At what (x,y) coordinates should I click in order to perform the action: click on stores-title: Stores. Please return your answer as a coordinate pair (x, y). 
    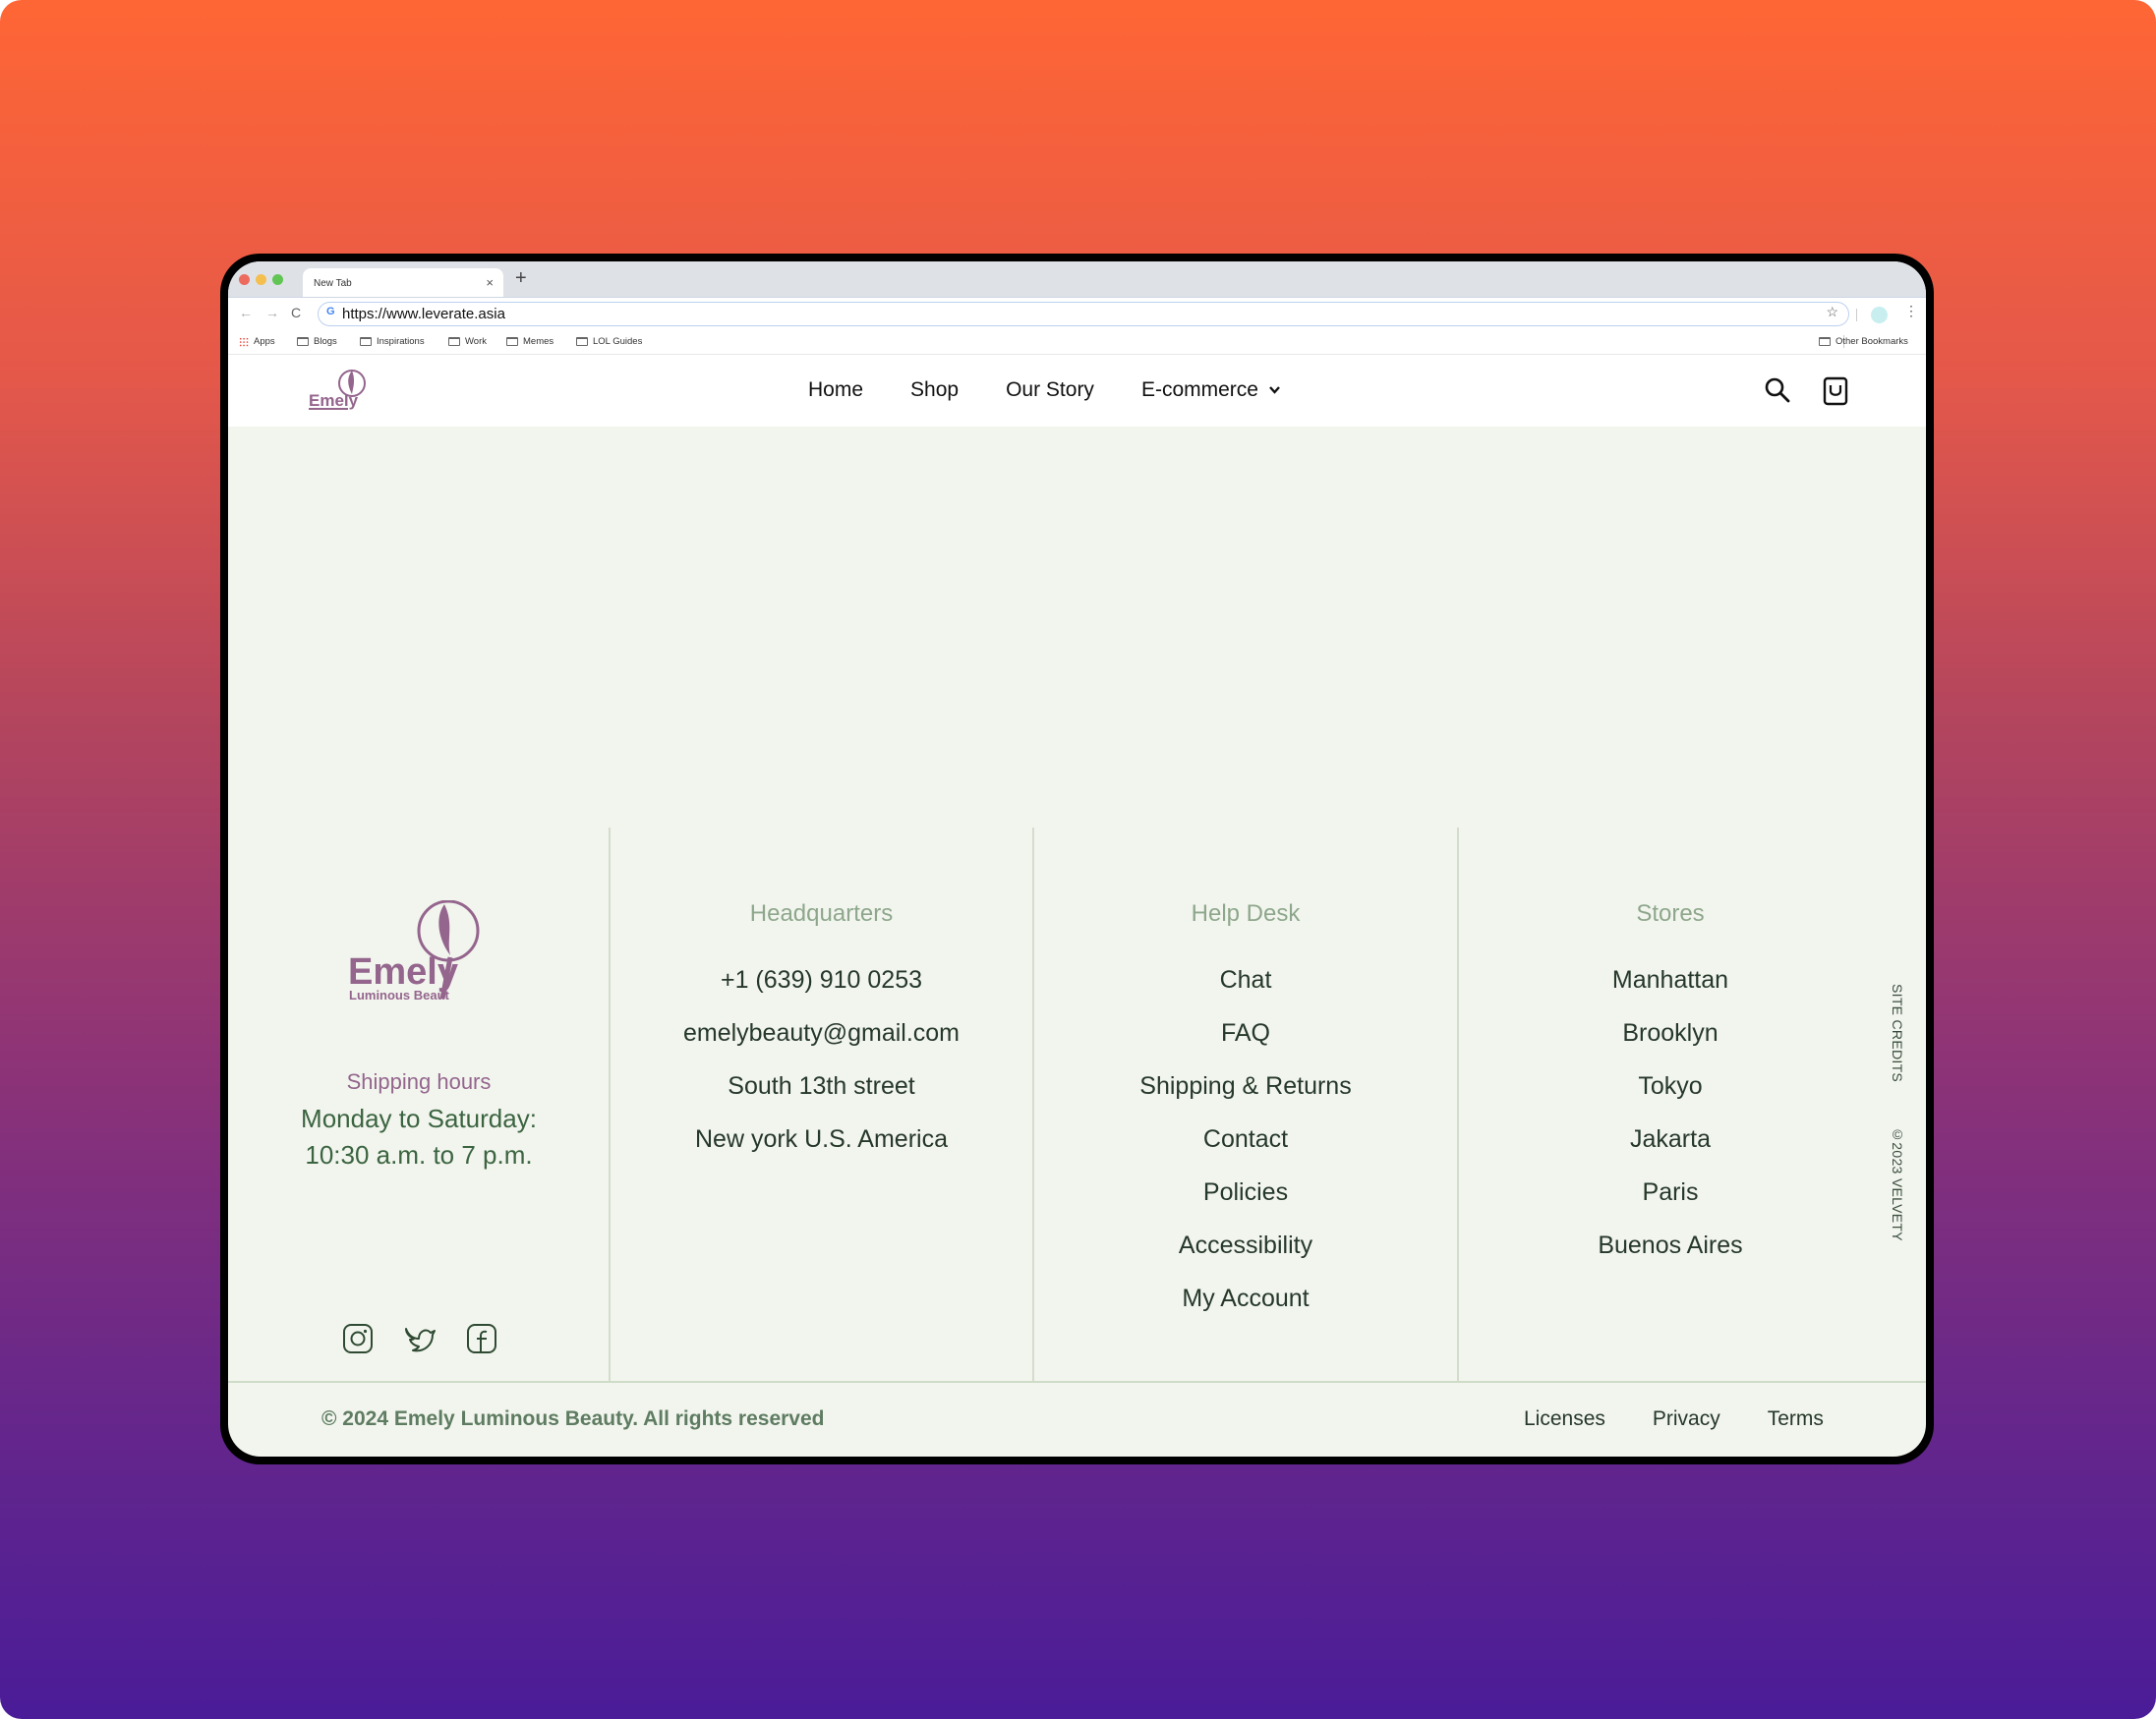
    Looking at the image, I should click on (1670, 914).